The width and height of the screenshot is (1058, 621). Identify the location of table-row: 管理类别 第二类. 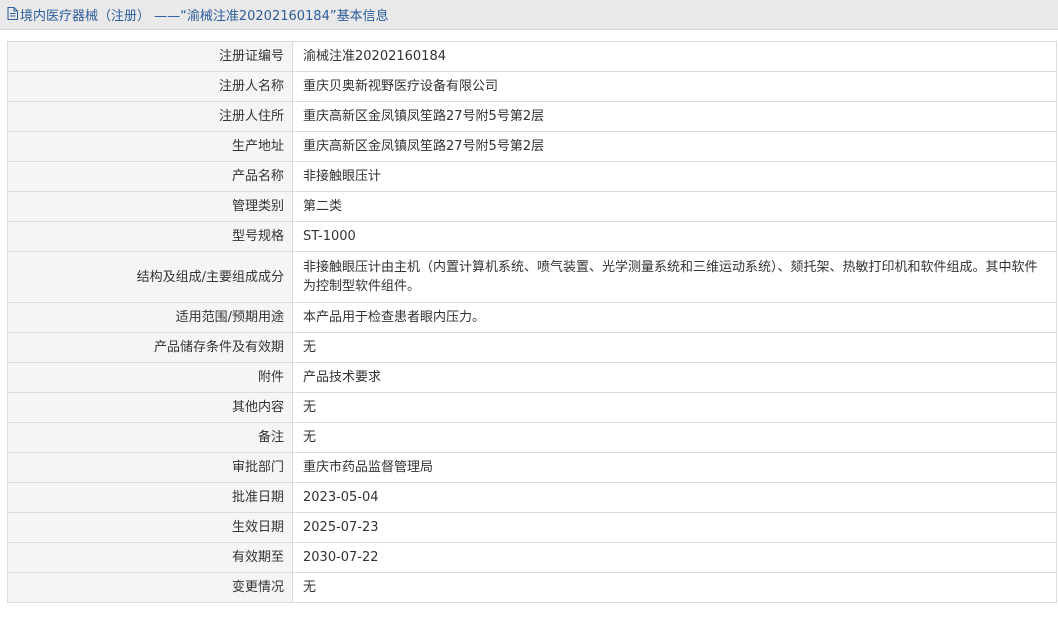
(532, 206).